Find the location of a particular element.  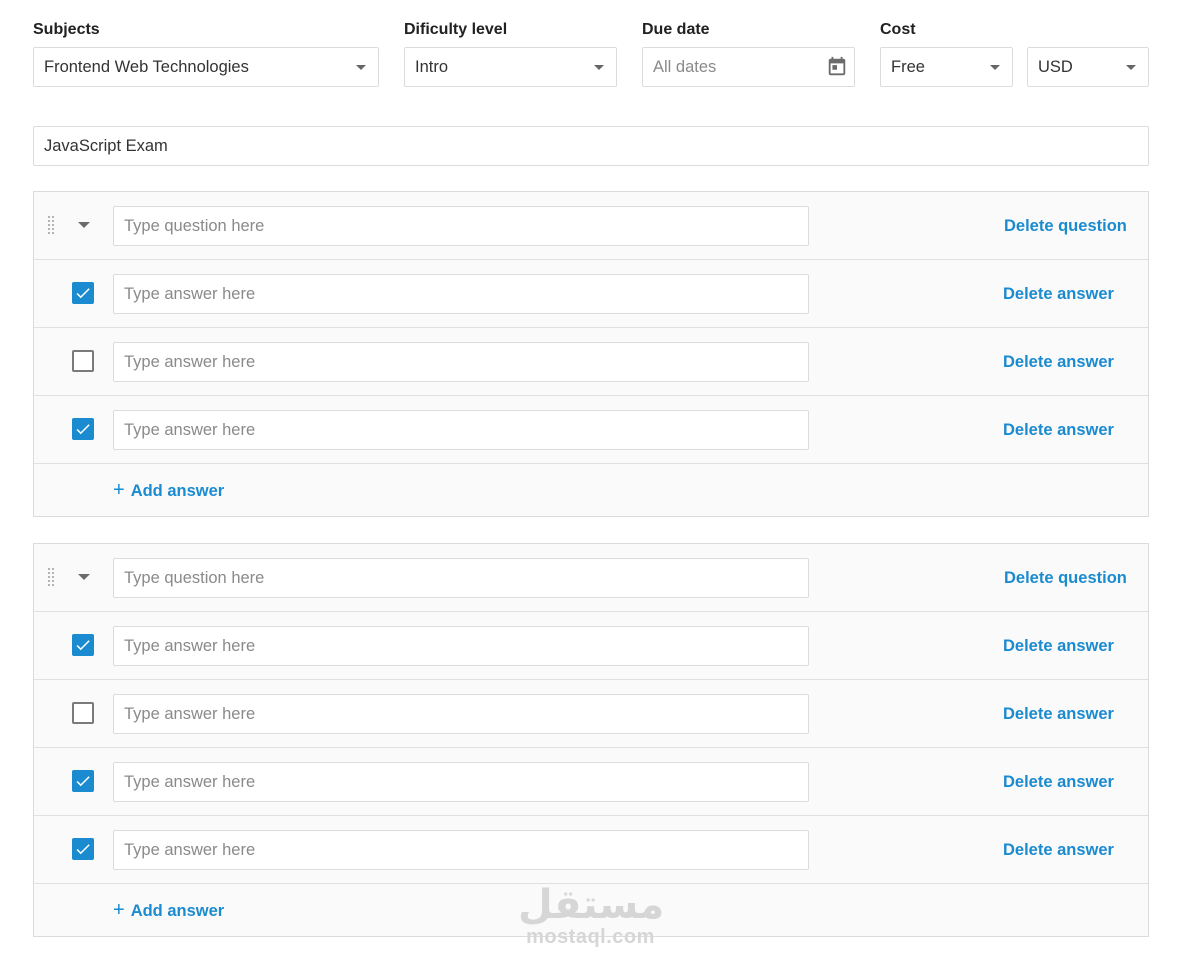

cost-label: Cost is located at coordinates (898, 29).